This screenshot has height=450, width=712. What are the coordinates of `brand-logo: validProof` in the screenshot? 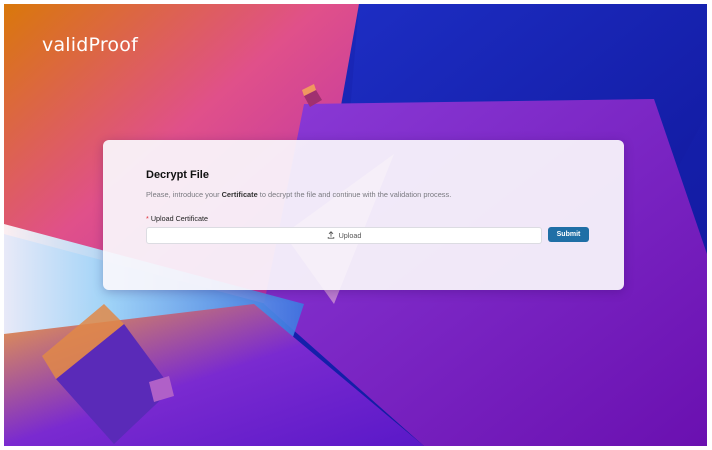 It's located at (90, 45).